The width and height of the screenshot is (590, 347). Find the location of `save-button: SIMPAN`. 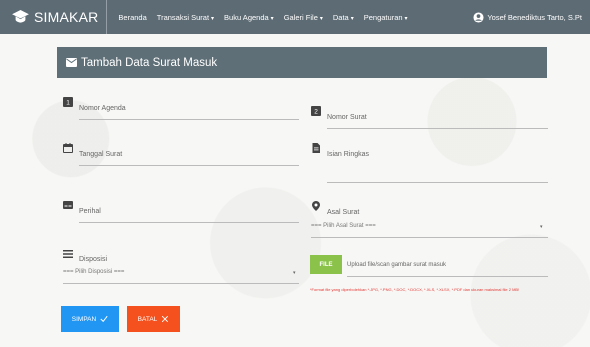

save-button: SIMPAN is located at coordinates (90, 319).